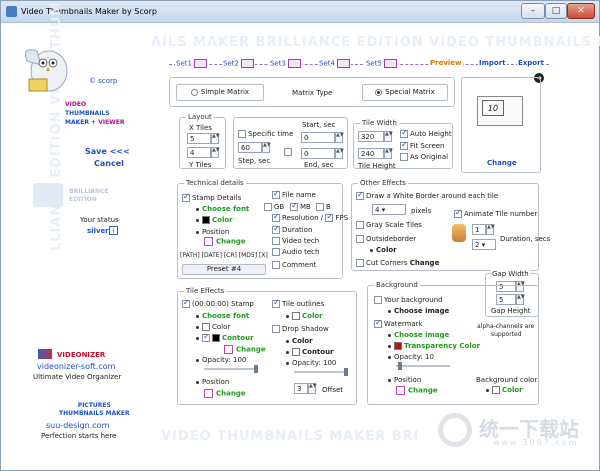 The width and height of the screenshot is (600, 471). I want to click on end-checkbox, so click(289, 152).